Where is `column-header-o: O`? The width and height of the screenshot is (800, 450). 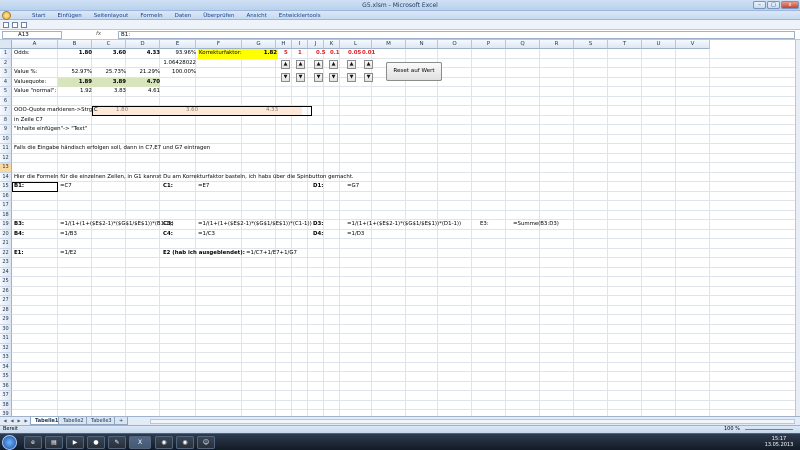 column-header-o: O is located at coordinates (455, 44).